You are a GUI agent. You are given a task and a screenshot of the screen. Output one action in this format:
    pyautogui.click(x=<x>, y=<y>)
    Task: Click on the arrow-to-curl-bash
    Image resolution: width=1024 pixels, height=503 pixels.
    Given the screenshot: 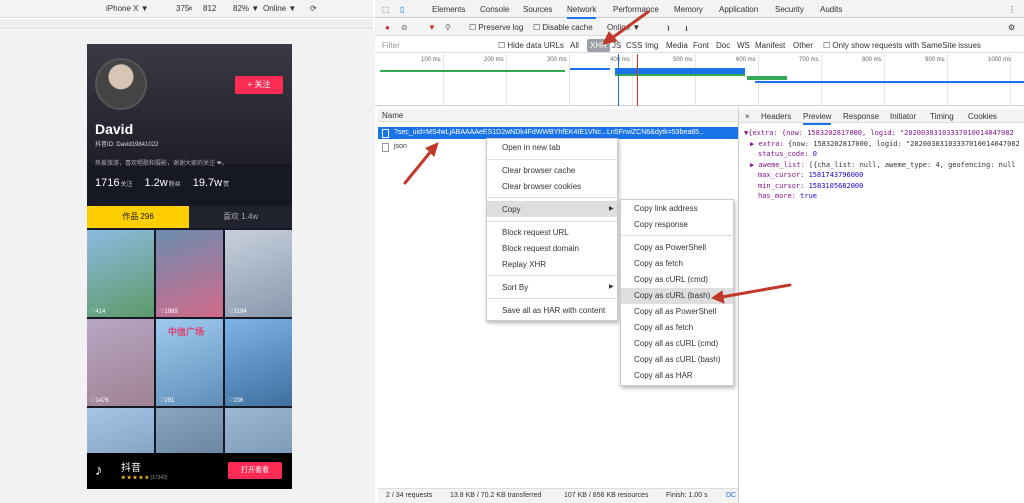 What is the action you would take?
    pyautogui.click(x=756, y=291)
    